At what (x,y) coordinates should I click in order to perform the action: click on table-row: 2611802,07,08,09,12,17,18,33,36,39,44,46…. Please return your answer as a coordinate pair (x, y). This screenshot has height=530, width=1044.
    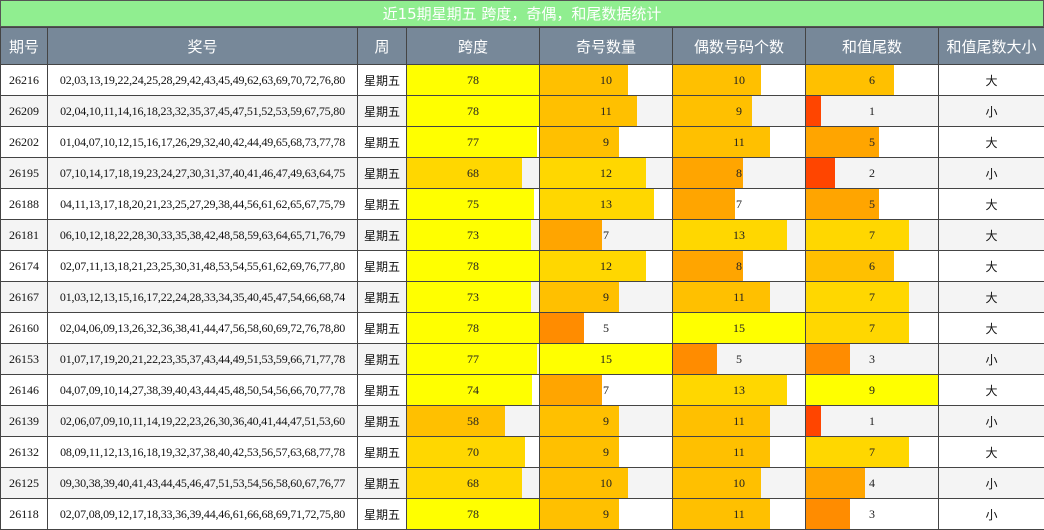
    Looking at the image, I should click on (522, 514).